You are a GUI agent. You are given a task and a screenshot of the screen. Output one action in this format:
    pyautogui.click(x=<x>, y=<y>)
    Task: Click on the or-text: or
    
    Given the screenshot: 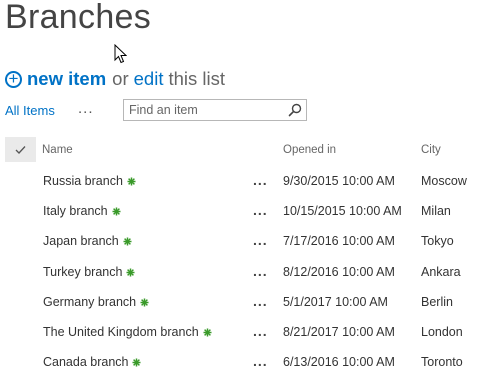 What is the action you would take?
    pyautogui.click(x=120, y=78)
    